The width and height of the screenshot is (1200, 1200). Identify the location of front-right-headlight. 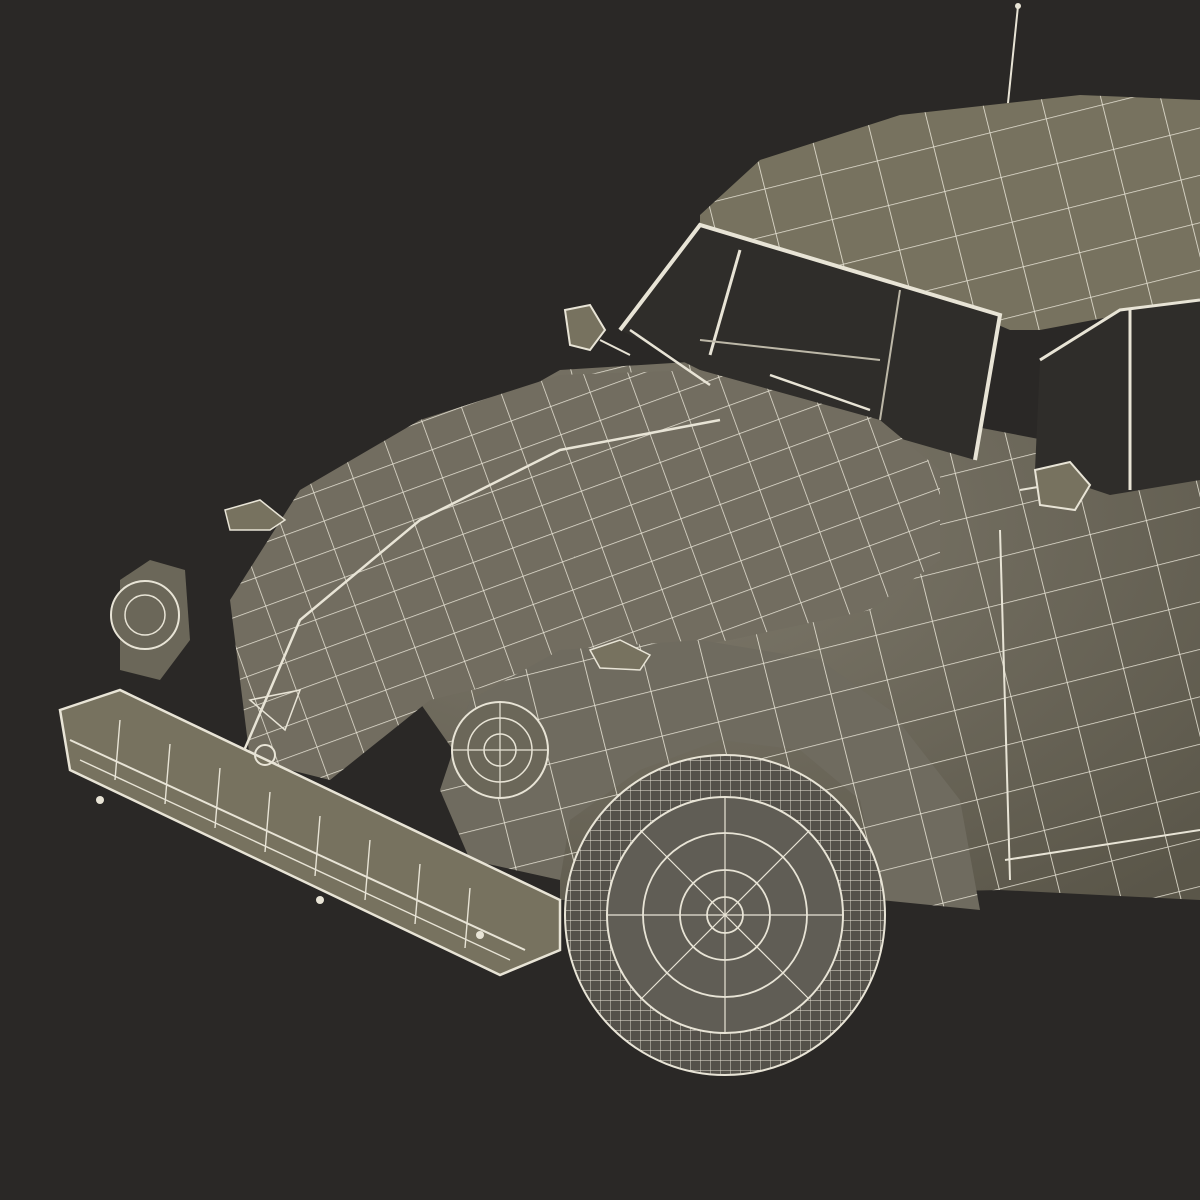
(500, 750).